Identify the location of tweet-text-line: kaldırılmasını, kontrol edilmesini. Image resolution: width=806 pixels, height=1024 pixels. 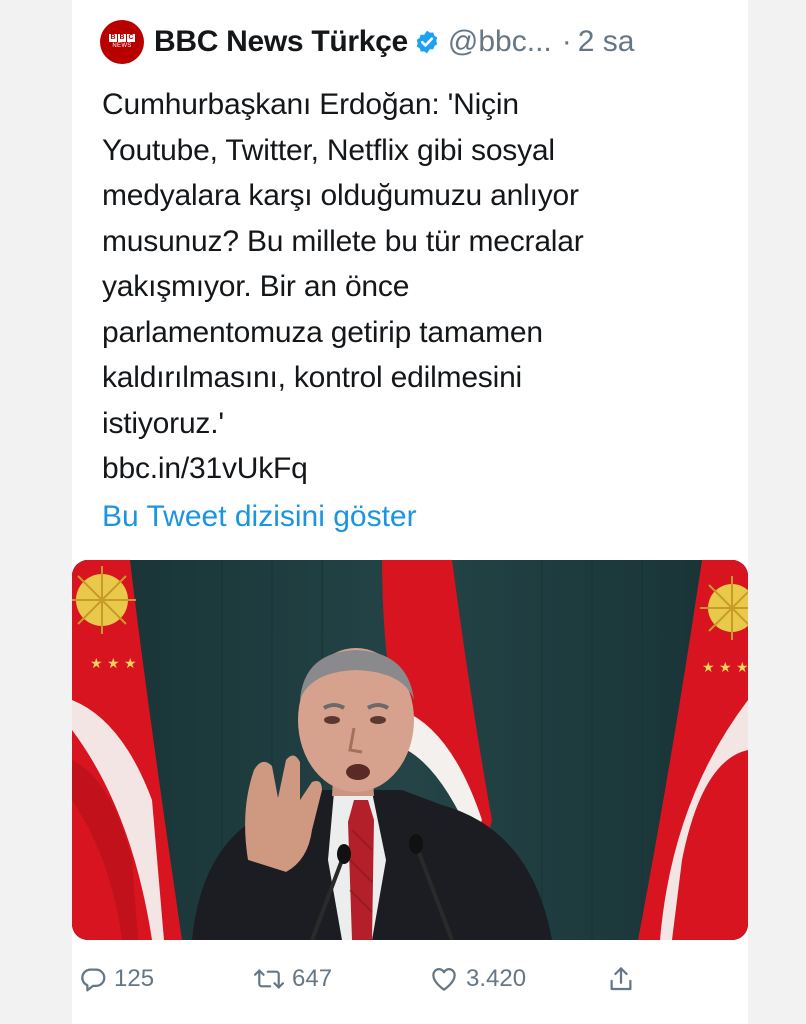
(312, 377).